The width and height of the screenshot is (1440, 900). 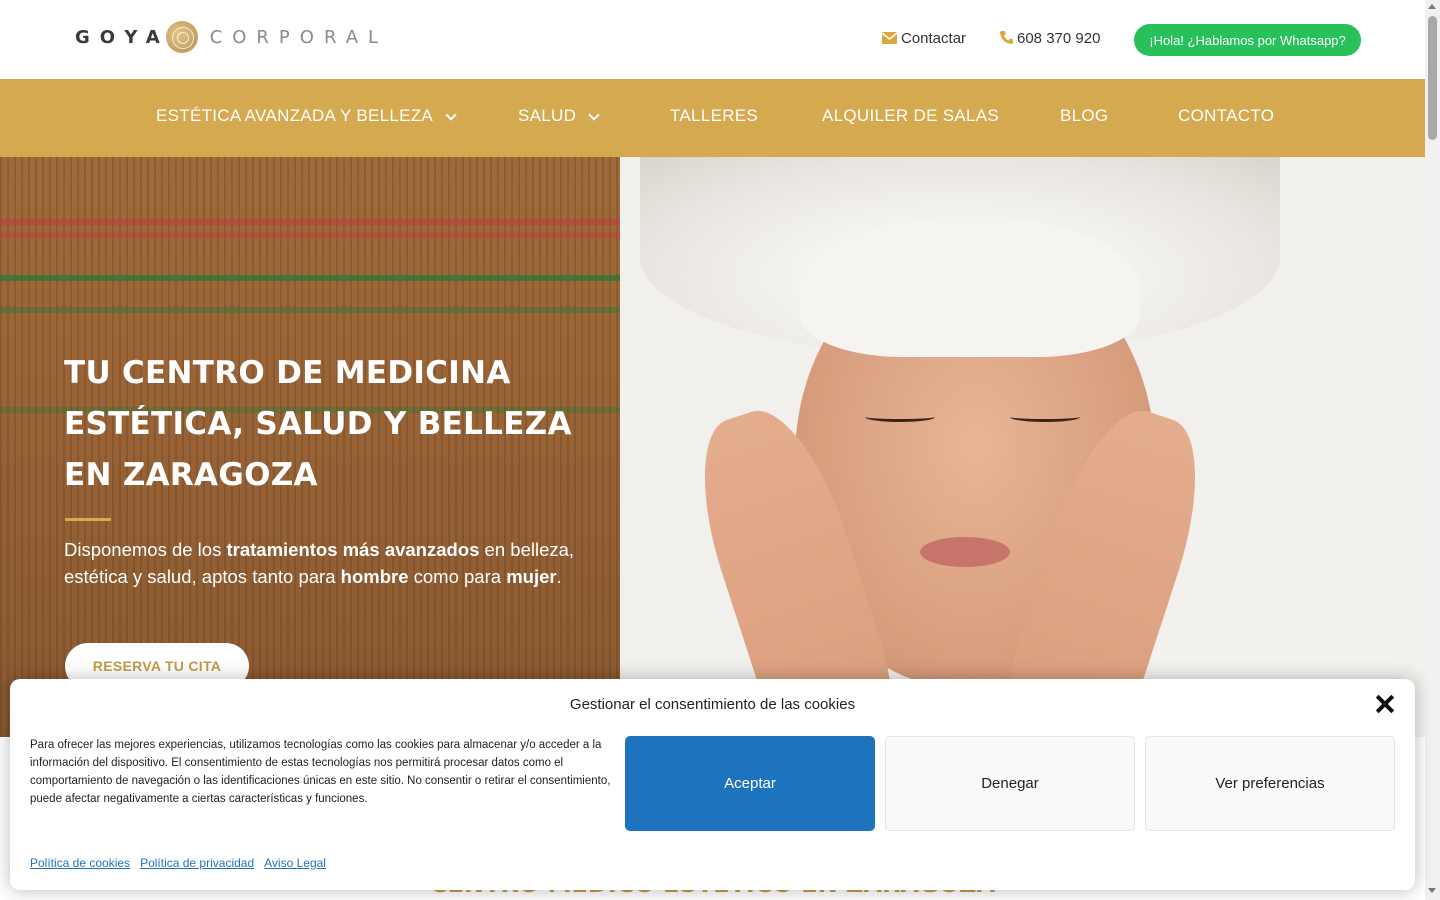 I want to click on privacy-policy-link: Política de privacidad, so click(x=197, y=863).